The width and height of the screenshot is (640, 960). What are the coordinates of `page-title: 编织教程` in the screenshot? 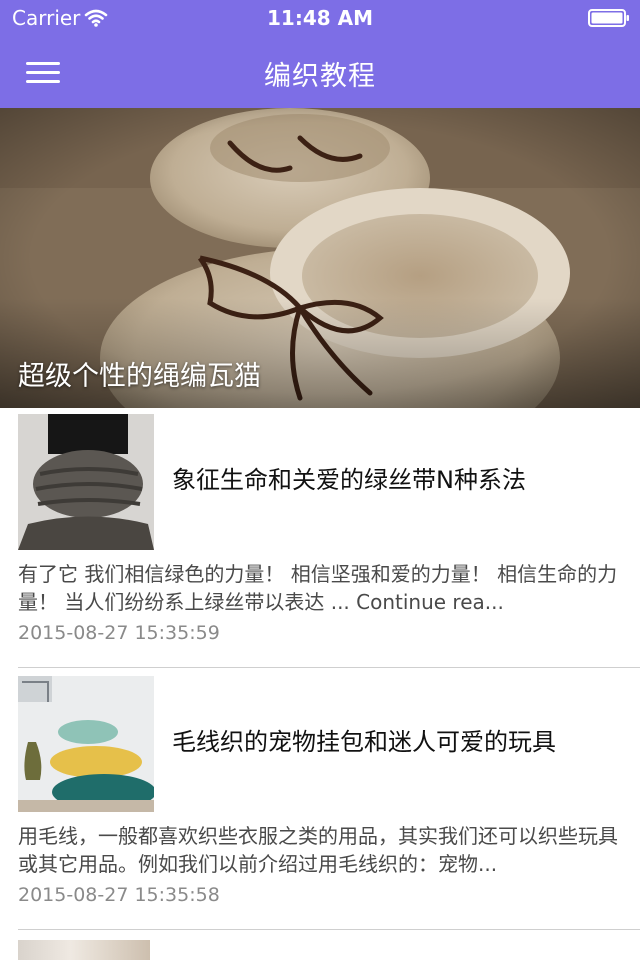 It's located at (320, 76).